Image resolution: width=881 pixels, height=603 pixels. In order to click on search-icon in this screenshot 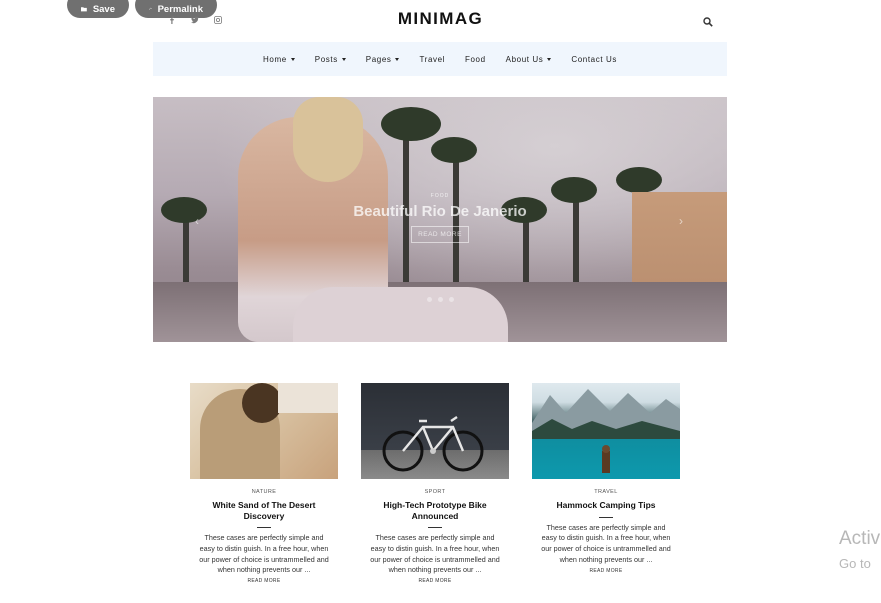, I will do `click(708, 20)`.